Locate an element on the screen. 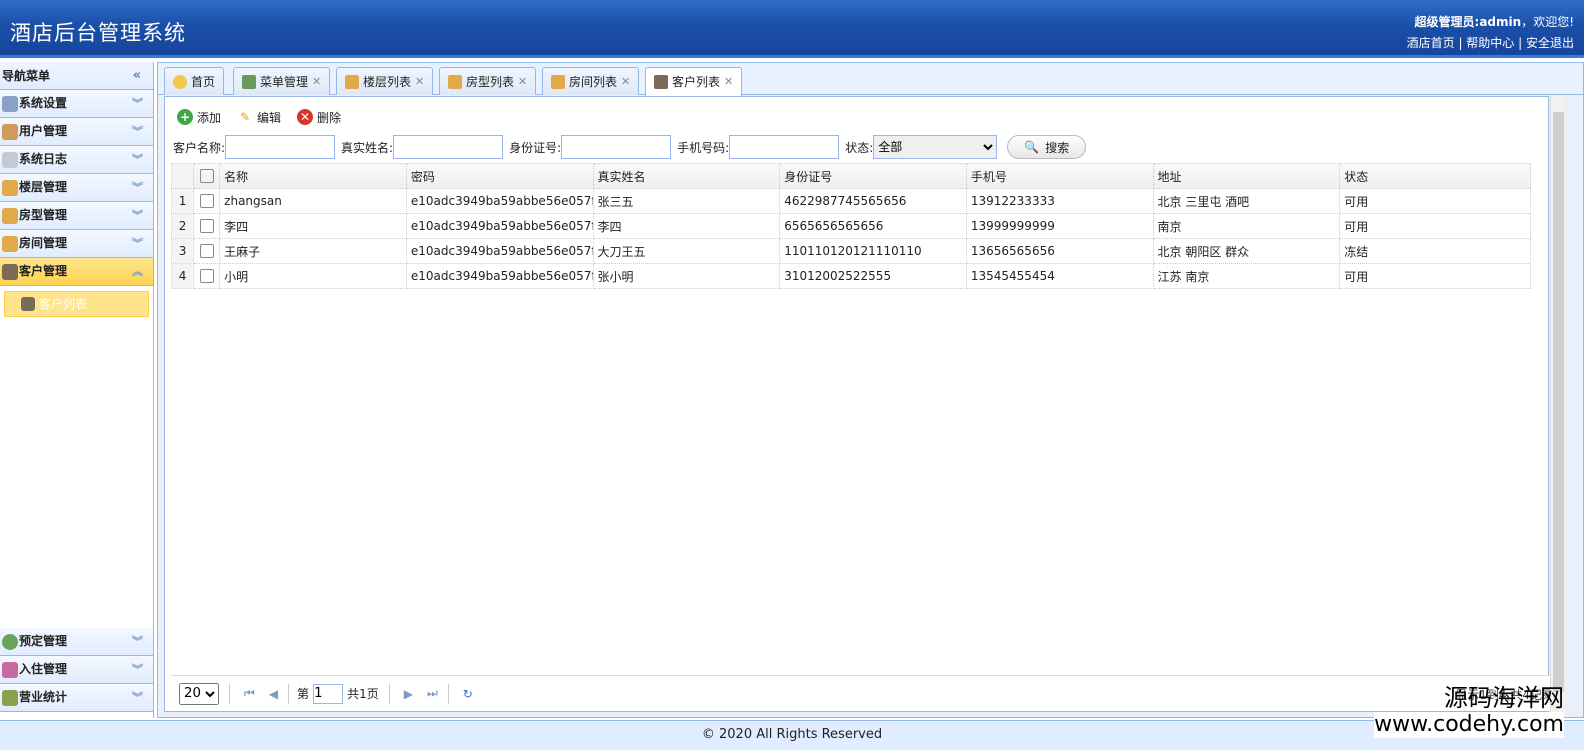  col-password: 密码 is located at coordinates (499, 176).